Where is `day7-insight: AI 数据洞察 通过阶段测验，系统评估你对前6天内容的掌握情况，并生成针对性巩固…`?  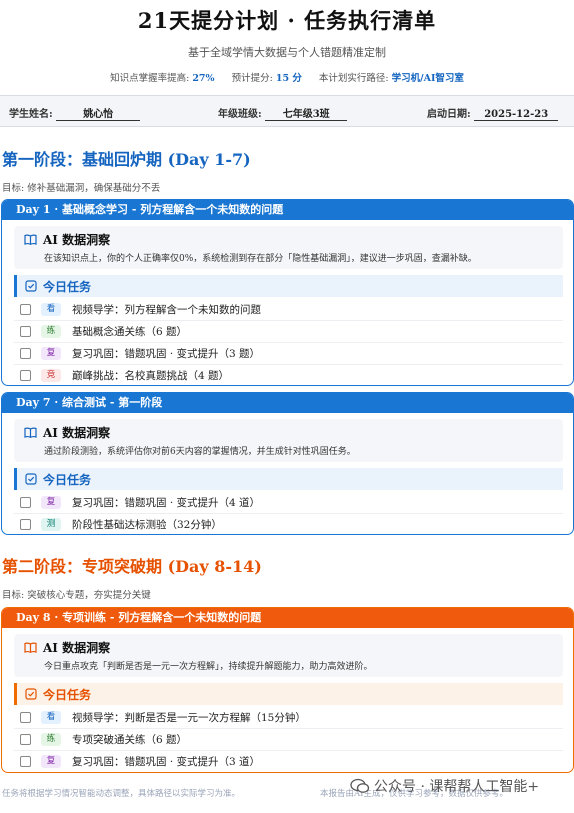 day7-insight: AI 数据洞察 通过阶段测验，系统评估你对前6天内容的掌握情况，并生成针对性巩固… is located at coordinates (288, 440).